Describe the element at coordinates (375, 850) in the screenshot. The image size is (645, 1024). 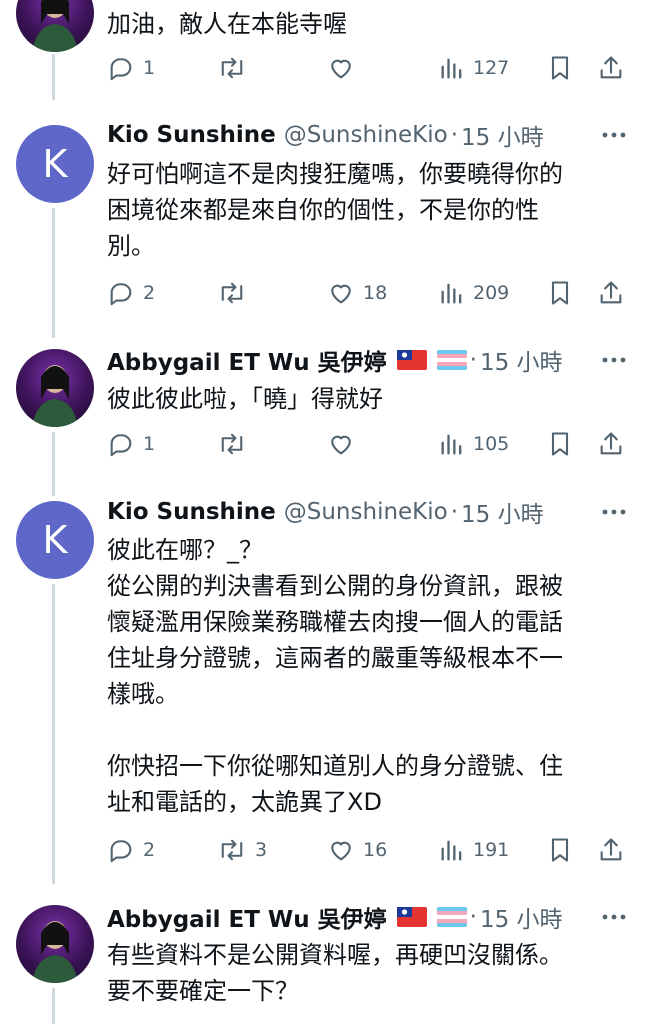
I see `like-count: 16` at that location.